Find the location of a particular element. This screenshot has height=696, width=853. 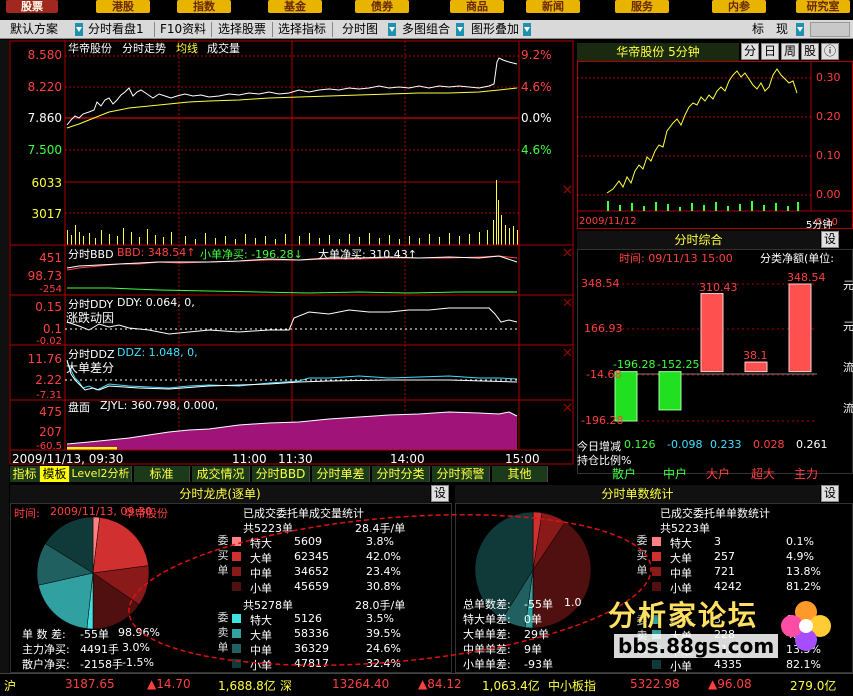

menu-bond: 债券 is located at coordinates (382, 6).